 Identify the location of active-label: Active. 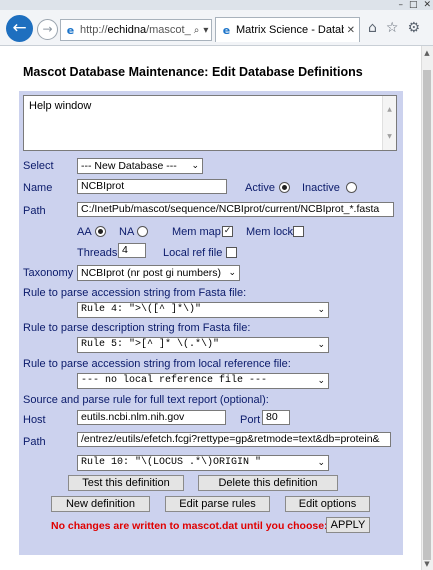
(260, 188).